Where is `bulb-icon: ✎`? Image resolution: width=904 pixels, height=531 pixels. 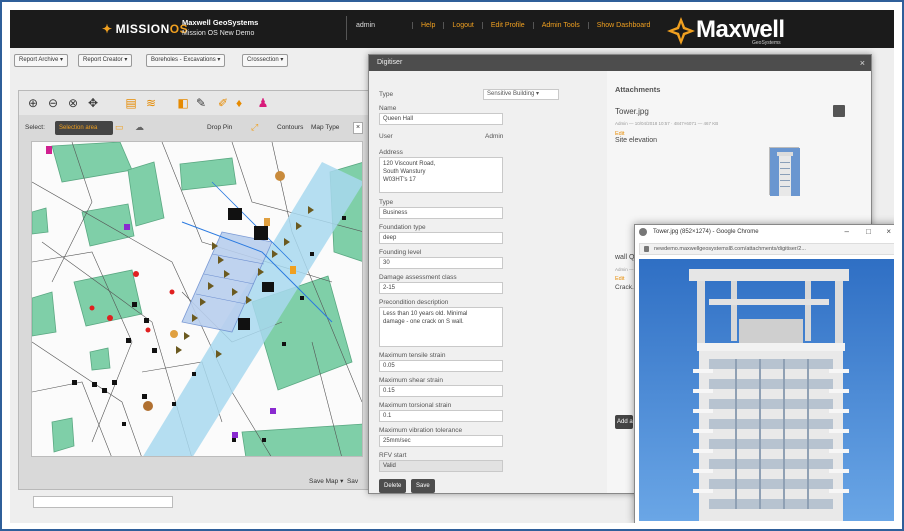 bulb-icon: ✎ is located at coordinates (201, 103).